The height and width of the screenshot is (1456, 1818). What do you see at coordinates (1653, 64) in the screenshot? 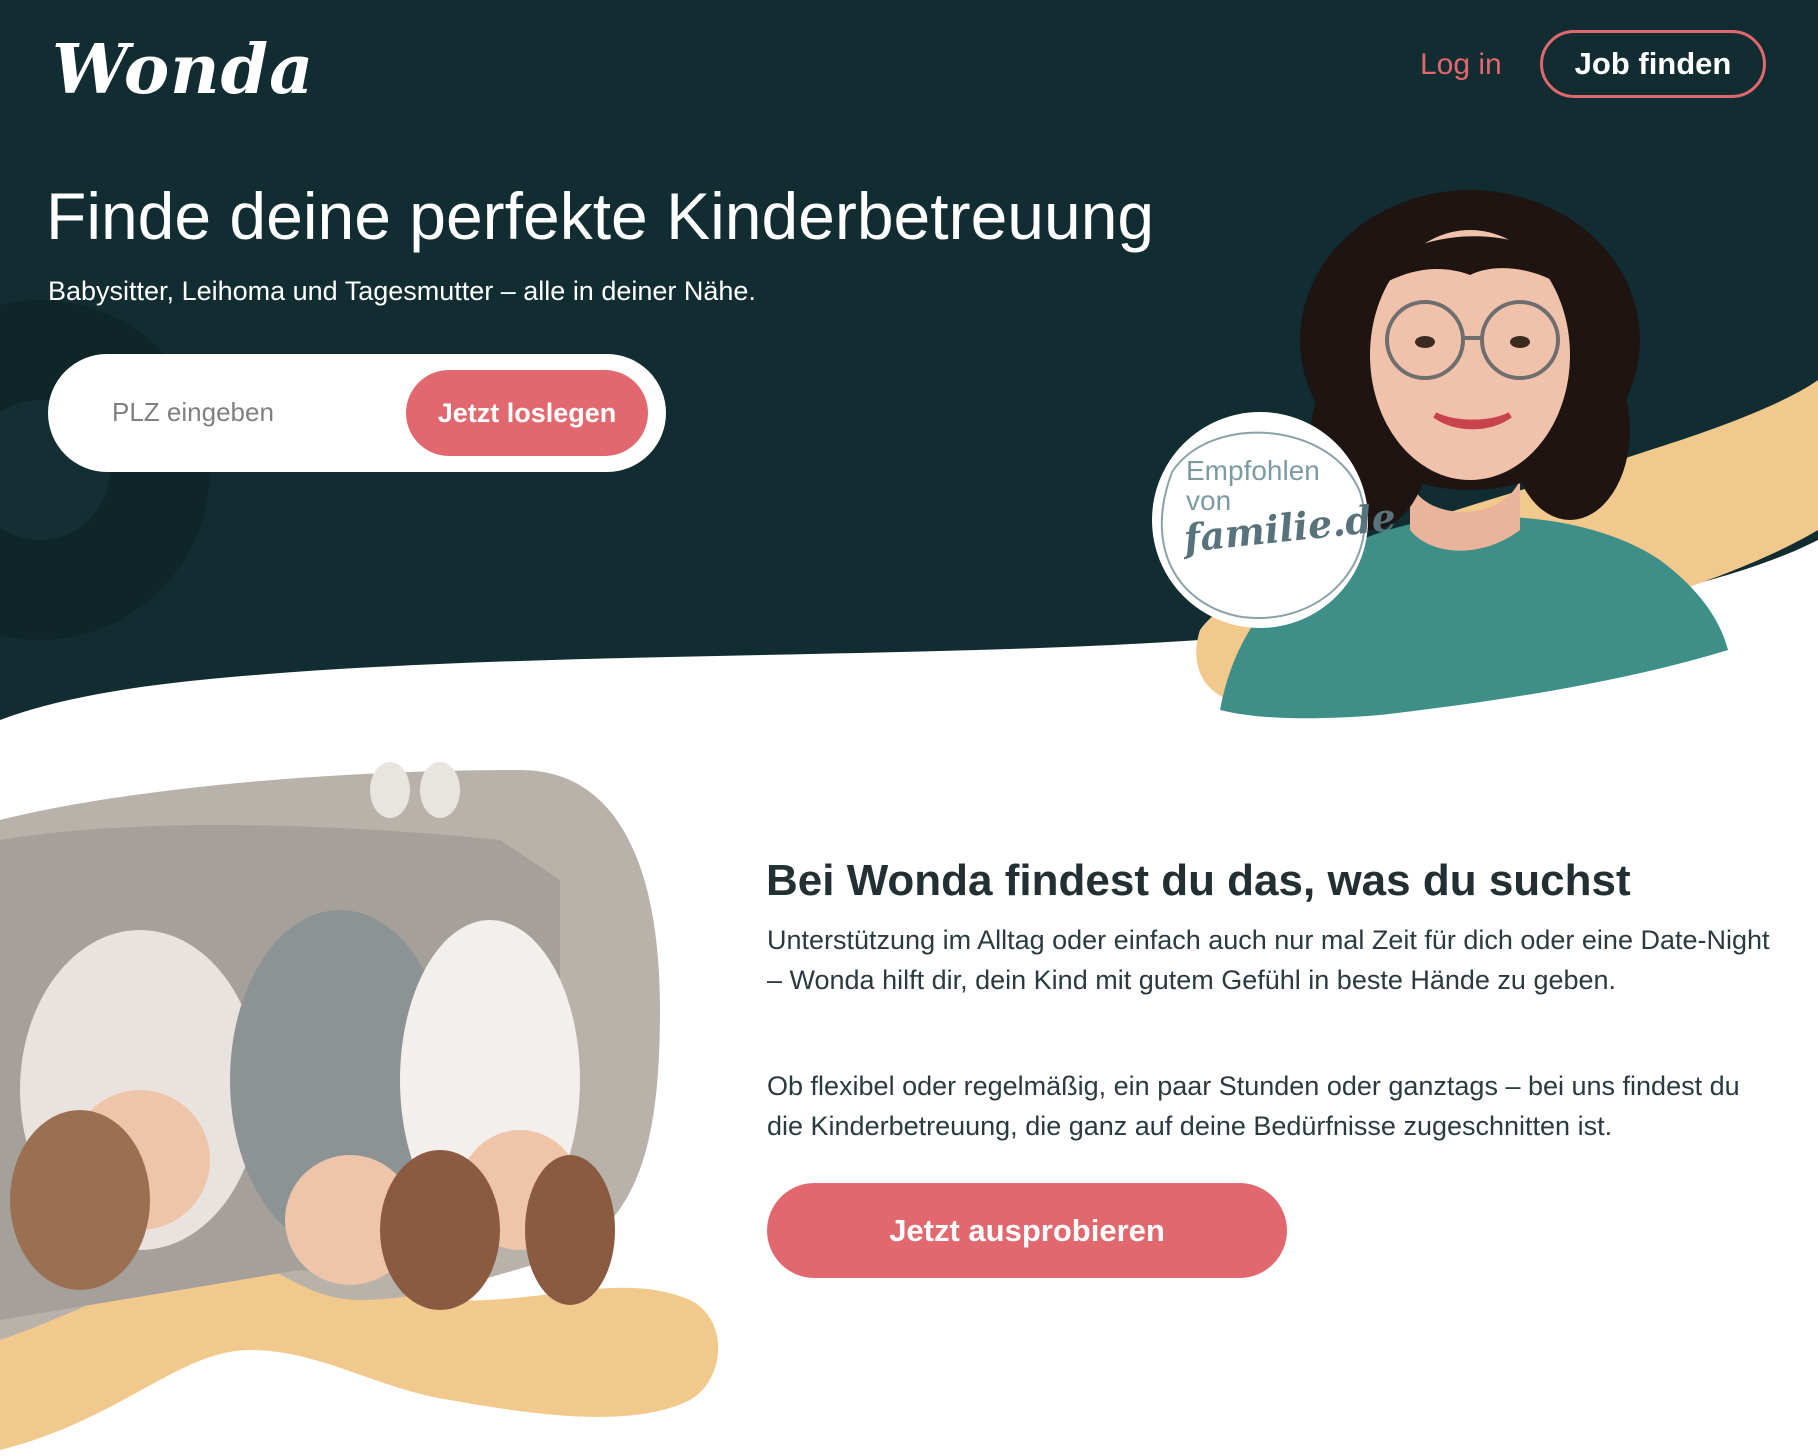
I see `job-finden-button: Job finden` at bounding box center [1653, 64].